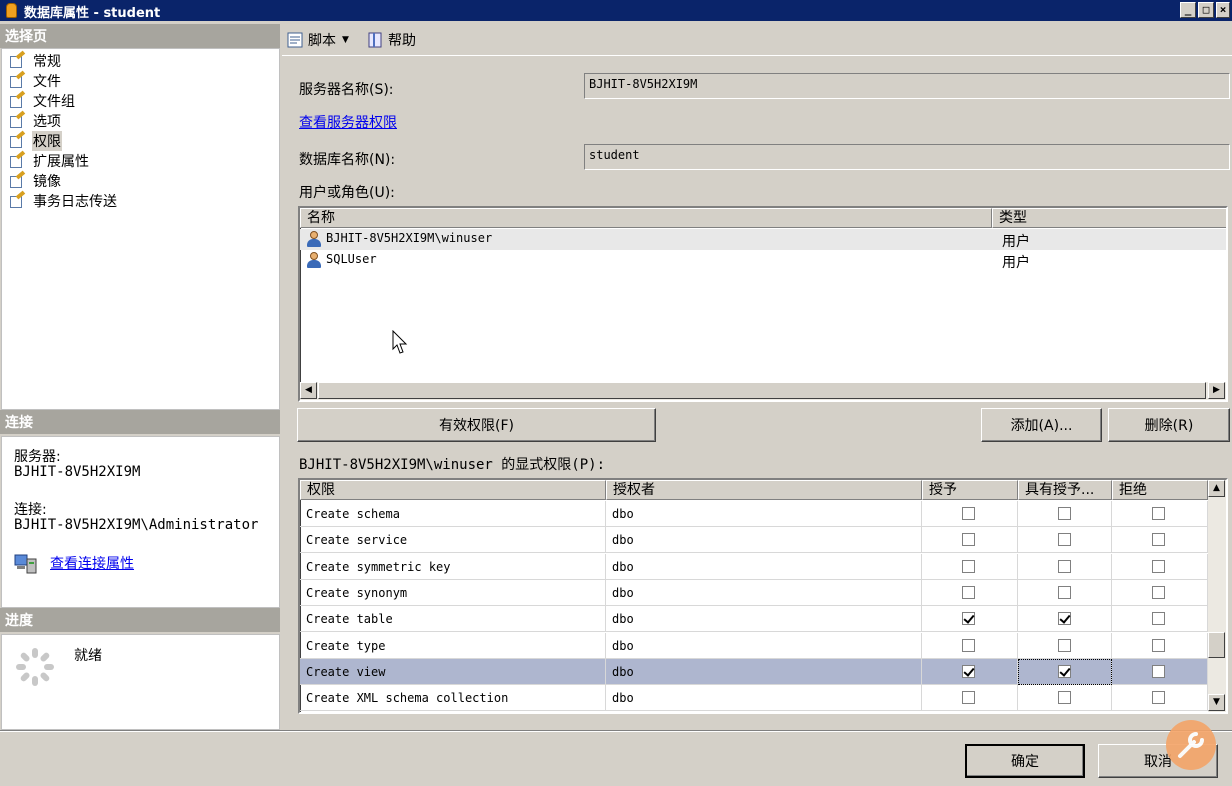 The height and width of the screenshot is (786, 1232). I want to click on column-header-permission: 权限, so click(453, 490).